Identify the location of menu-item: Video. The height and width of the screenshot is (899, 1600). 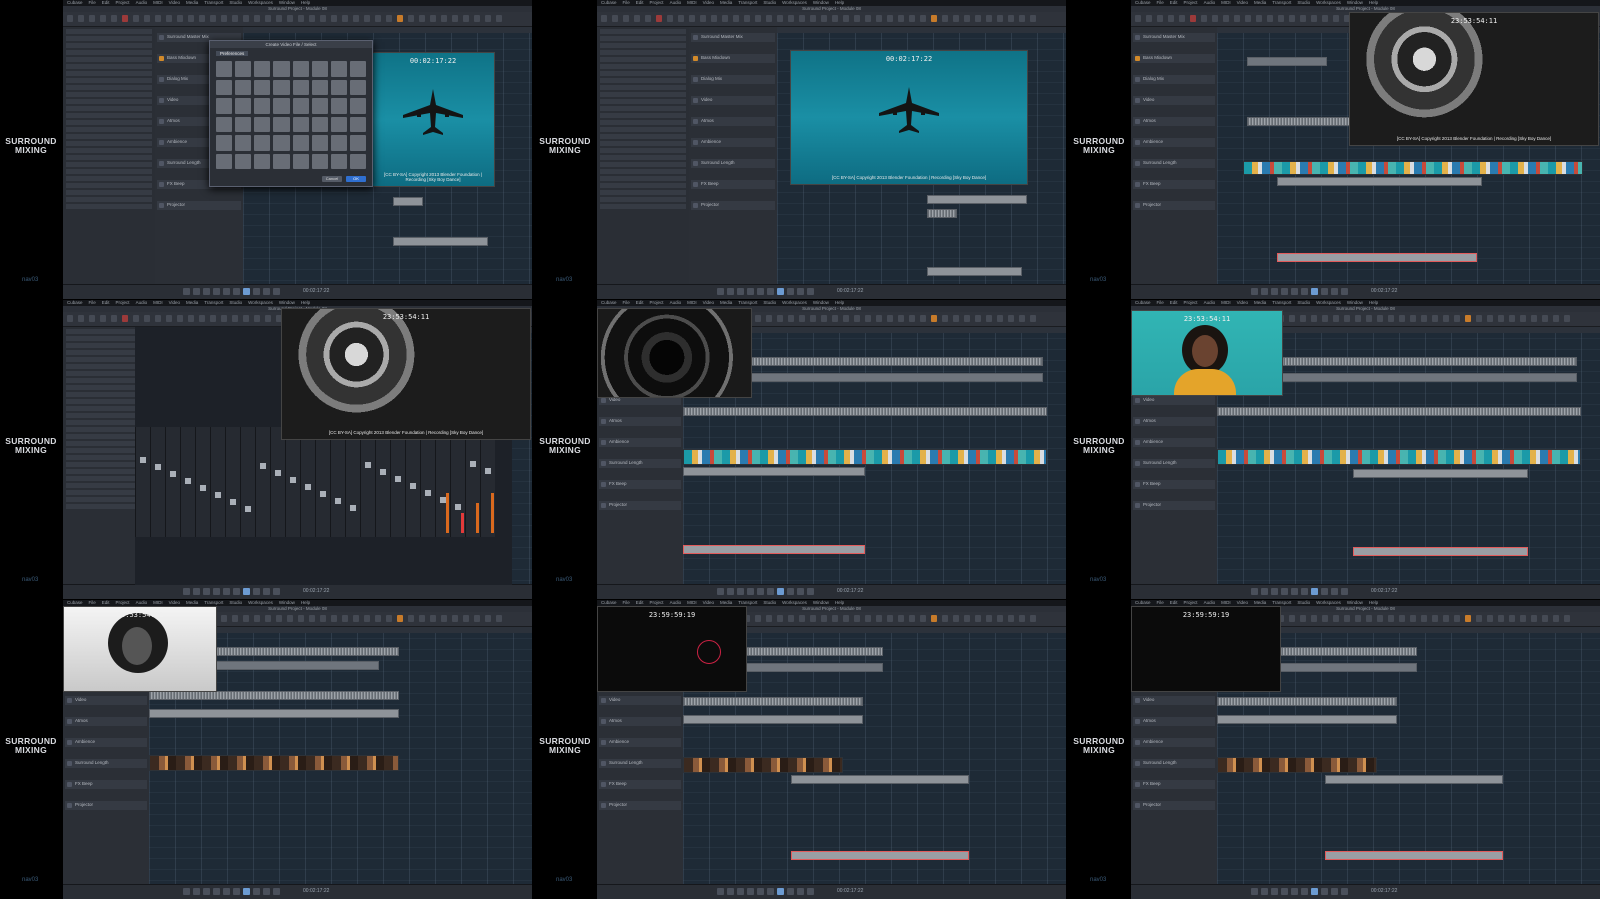
(174, 302).